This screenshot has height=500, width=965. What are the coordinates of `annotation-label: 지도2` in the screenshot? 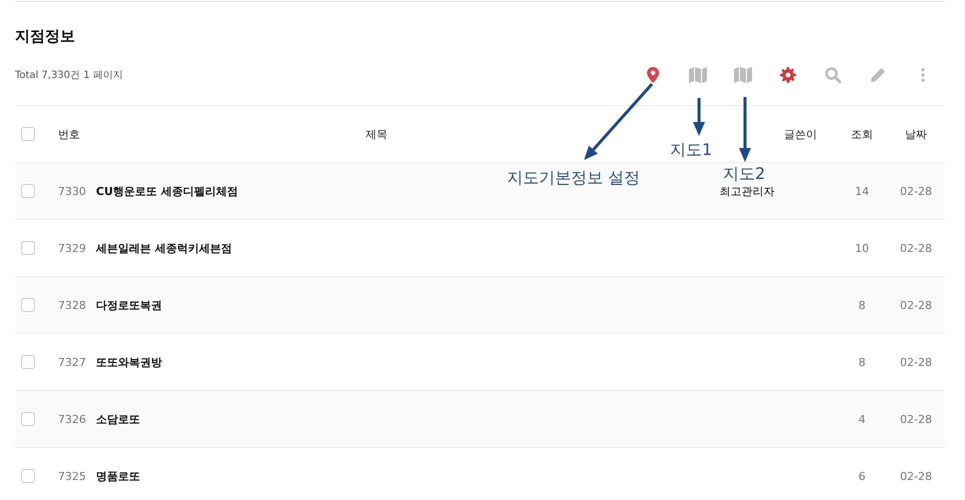 It's located at (744, 174).